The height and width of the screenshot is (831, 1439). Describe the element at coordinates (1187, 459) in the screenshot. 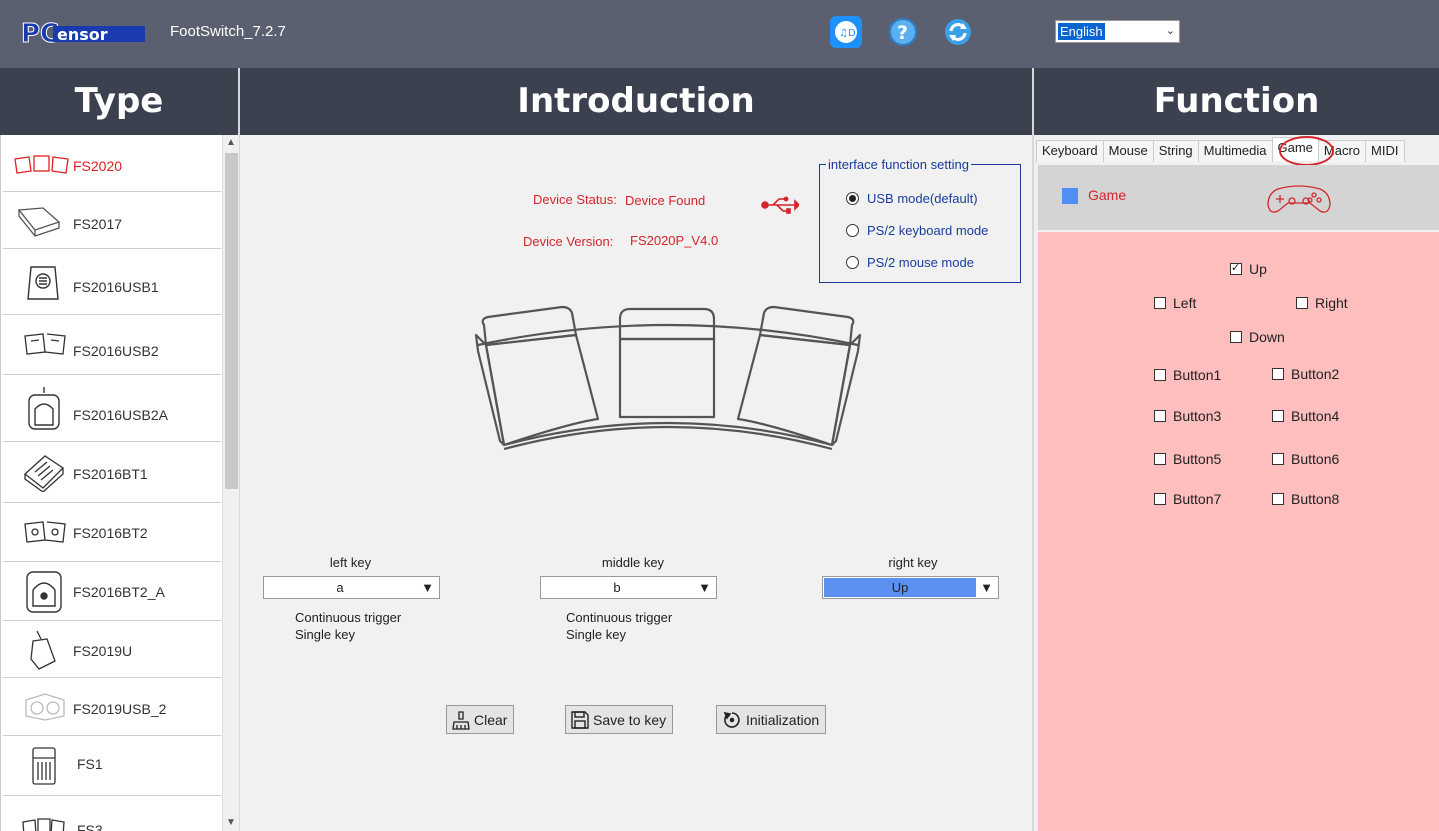

I see `checkbox-button5: Button5` at that location.